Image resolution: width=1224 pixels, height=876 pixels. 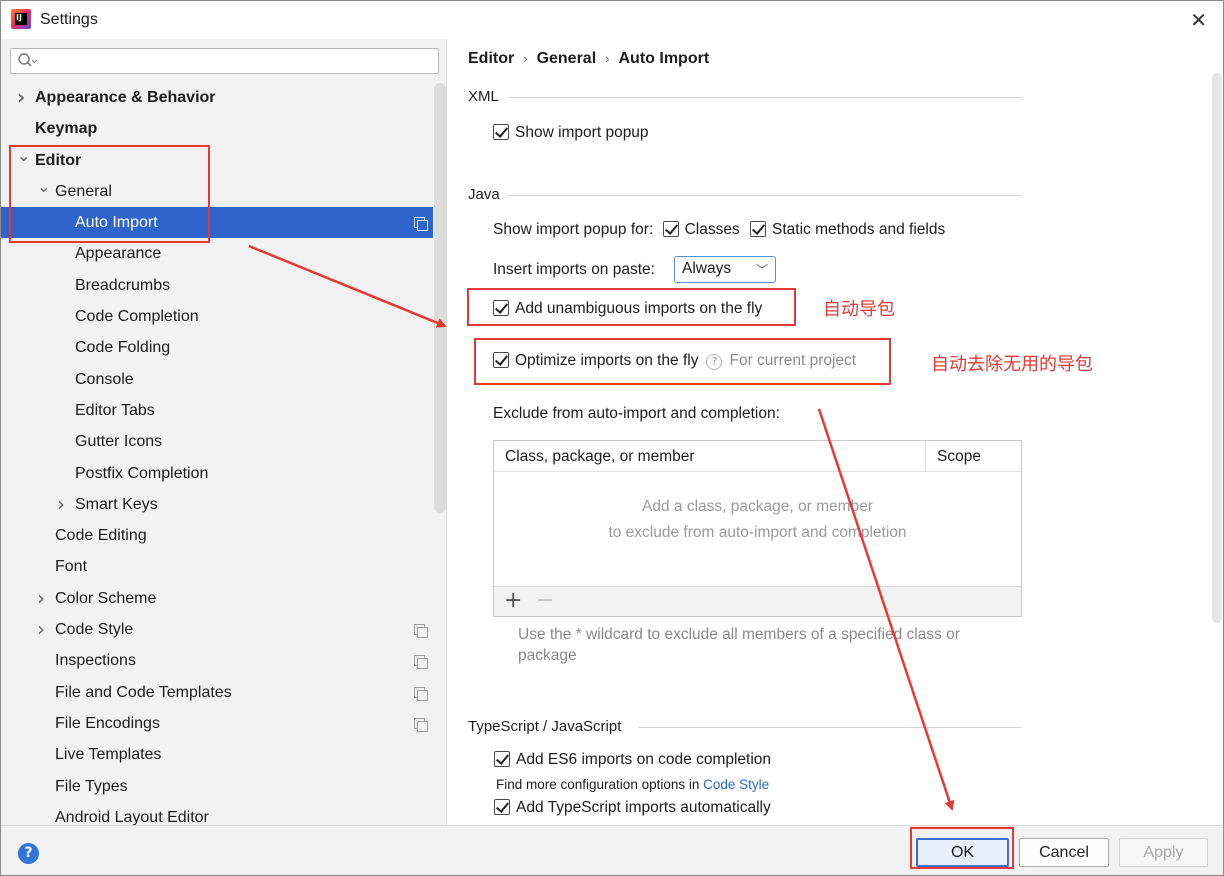 I want to click on add-es6-row: Add ES6 imports on code completion, so click(x=632, y=760).